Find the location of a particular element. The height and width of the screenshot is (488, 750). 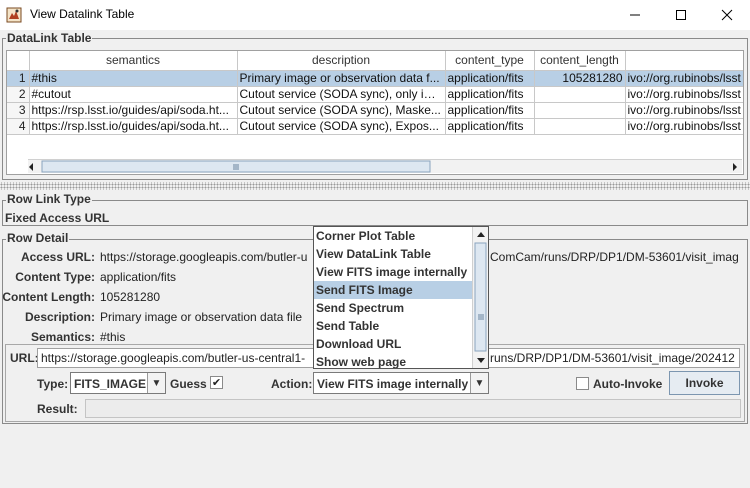

title-bar: View Datalink Table is located at coordinates (375, 15).